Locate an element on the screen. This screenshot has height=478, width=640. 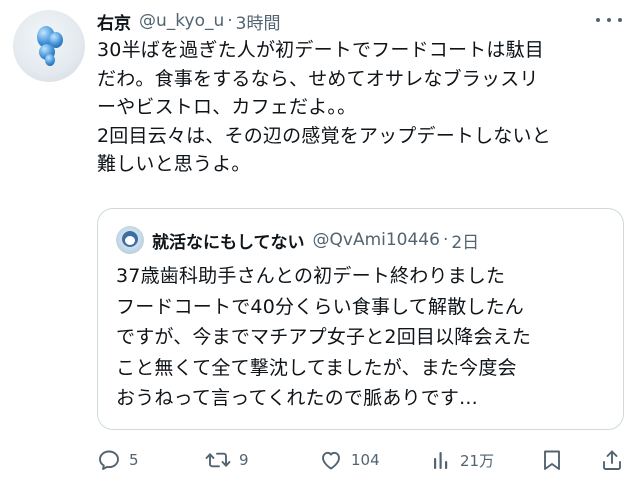
retweet-count: 9 is located at coordinates (244, 460).